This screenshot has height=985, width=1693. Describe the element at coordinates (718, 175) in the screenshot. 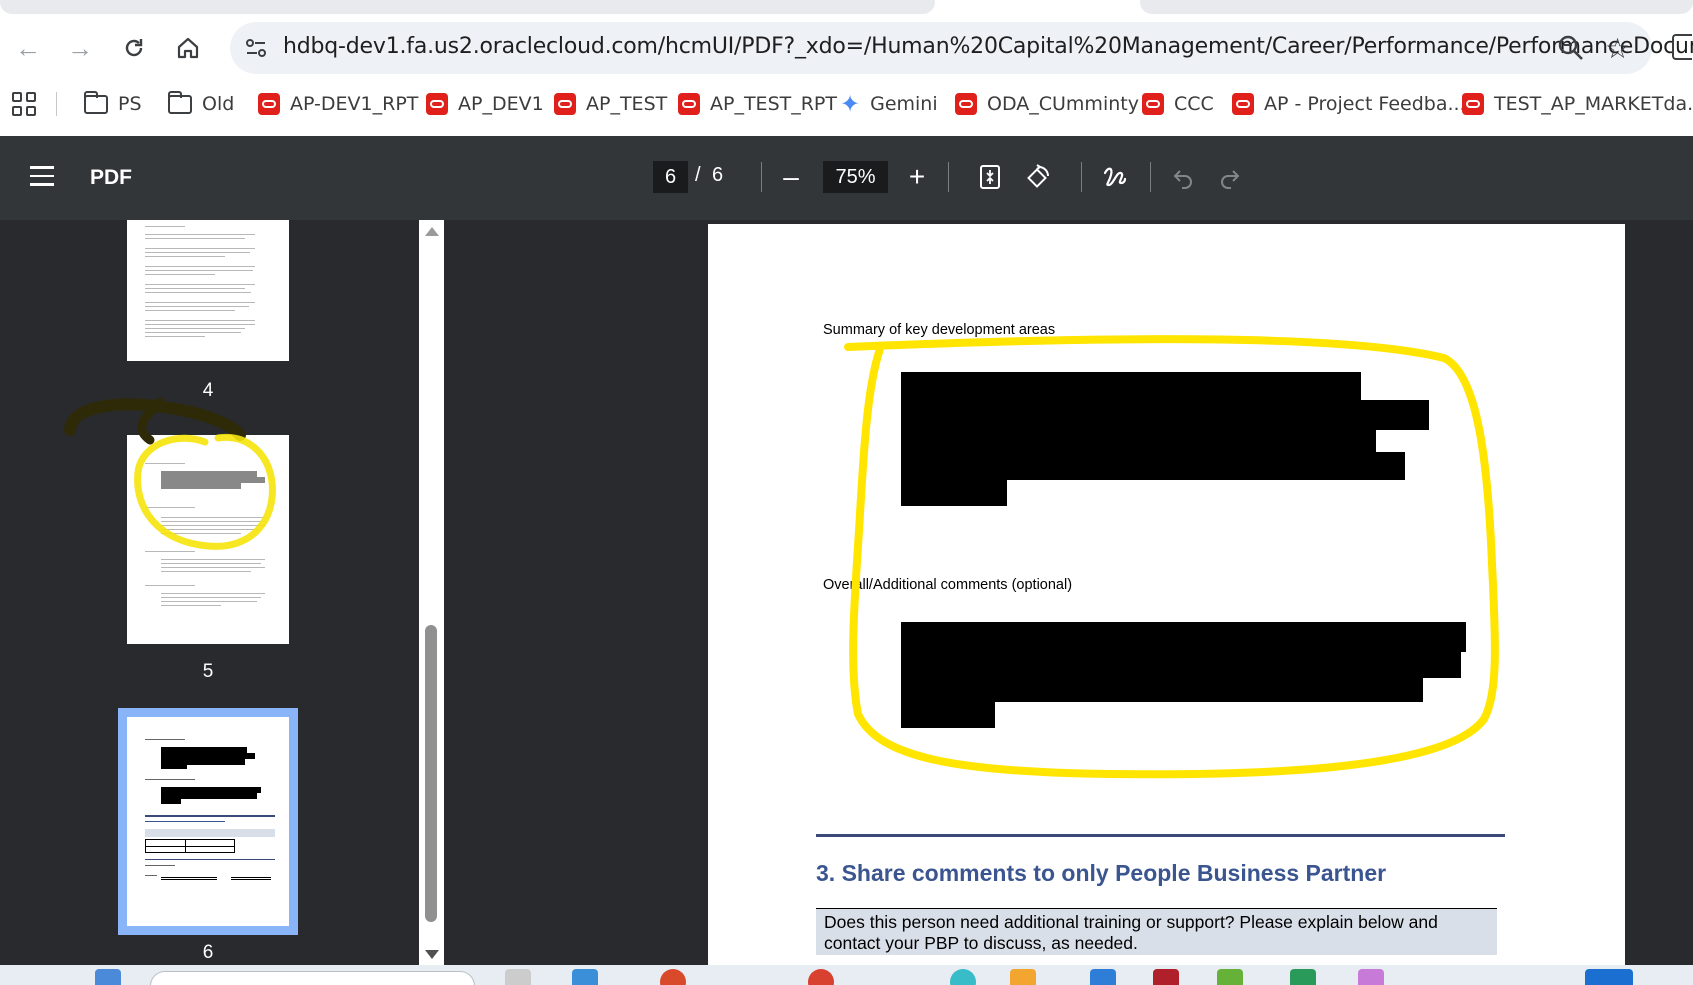

I see `page-total: 6` at that location.